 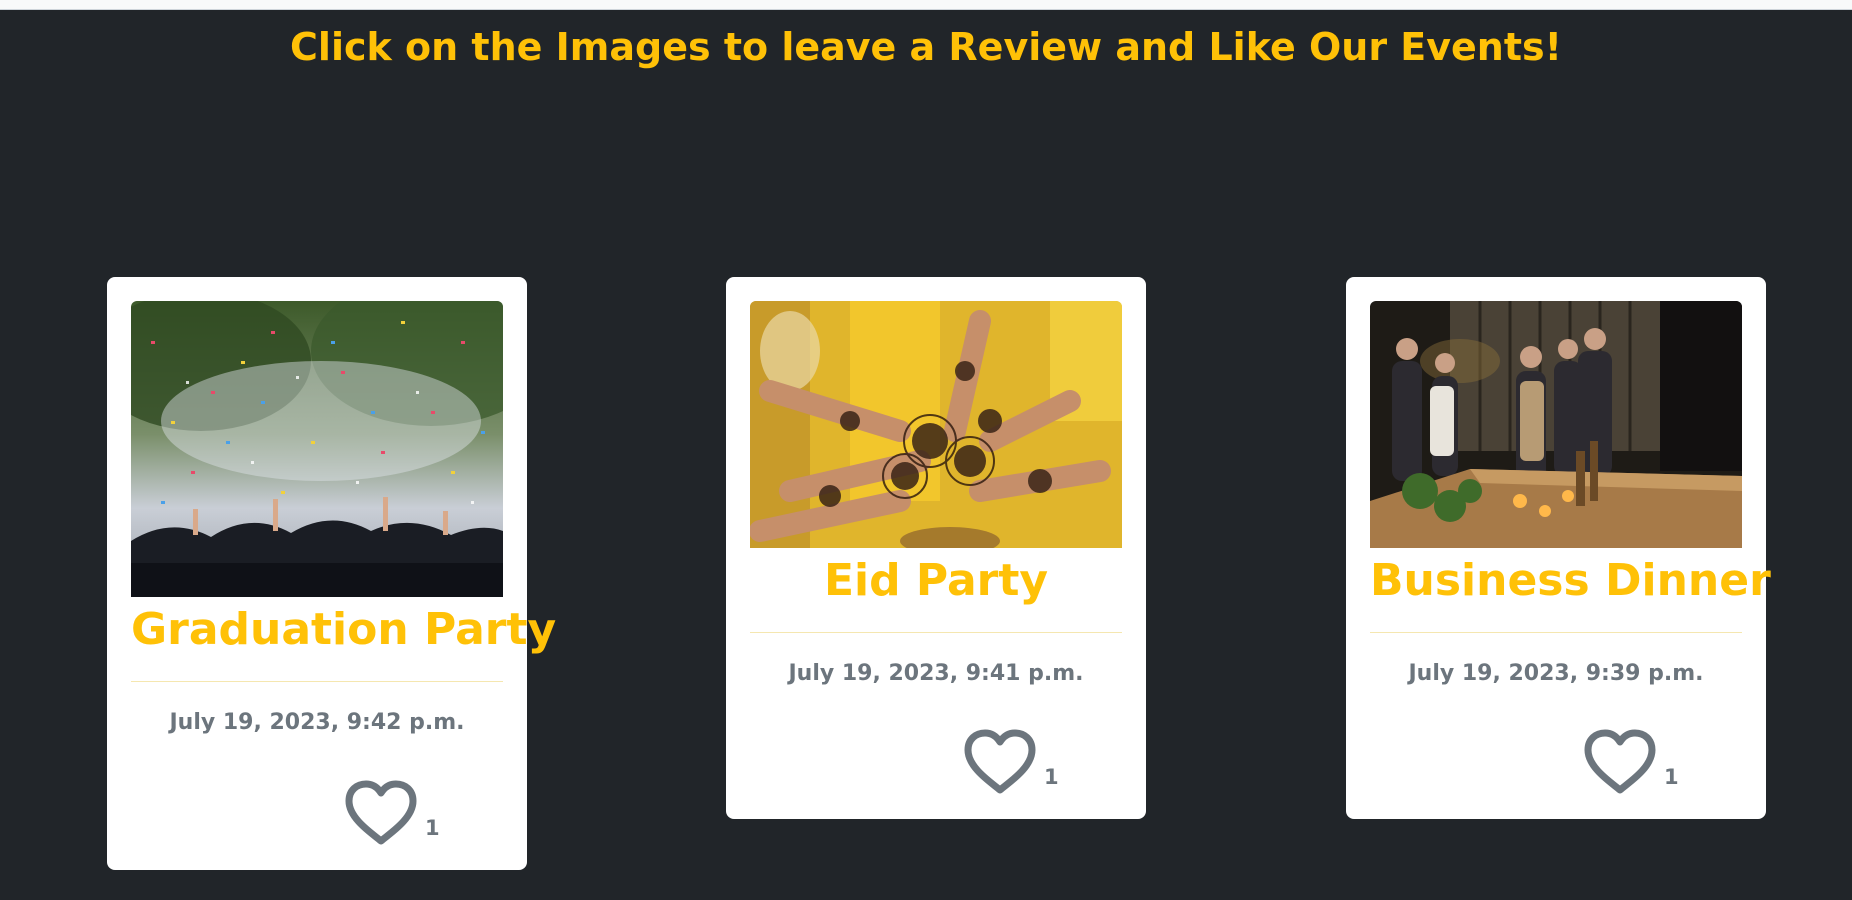 What do you see at coordinates (1570, 580) in the screenshot?
I see `event-title: Business Dinner` at bounding box center [1570, 580].